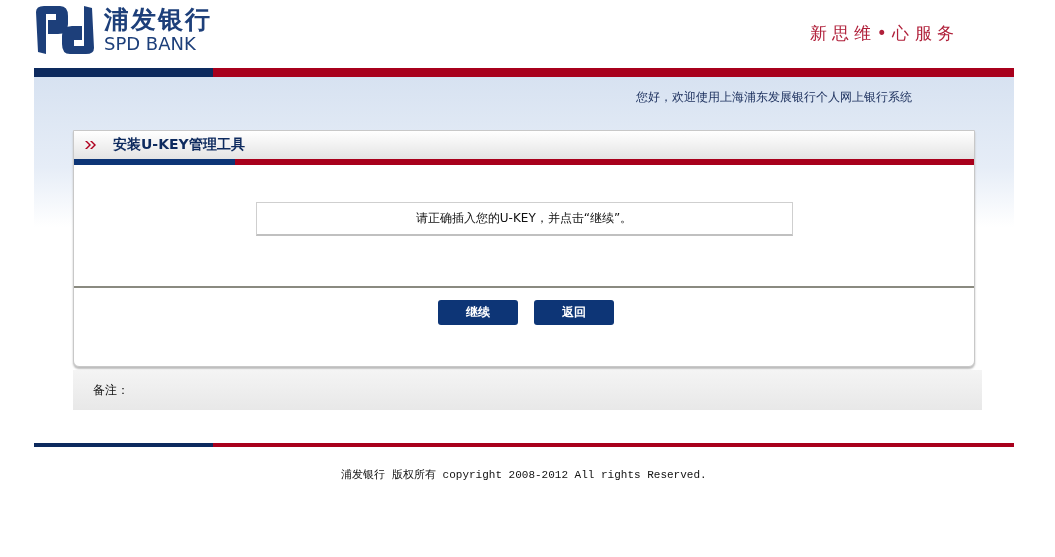  I want to click on action-button: 继续, so click(478, 312).